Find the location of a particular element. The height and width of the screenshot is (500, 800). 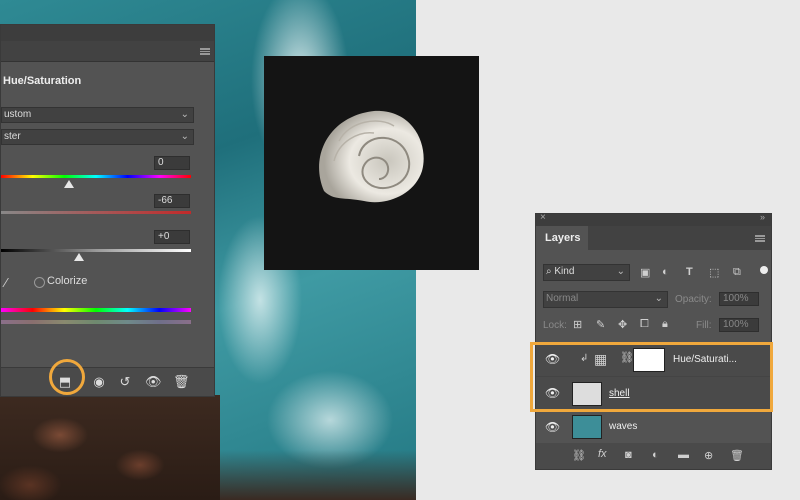

filter-toggle is located at coordinates (764, 270).